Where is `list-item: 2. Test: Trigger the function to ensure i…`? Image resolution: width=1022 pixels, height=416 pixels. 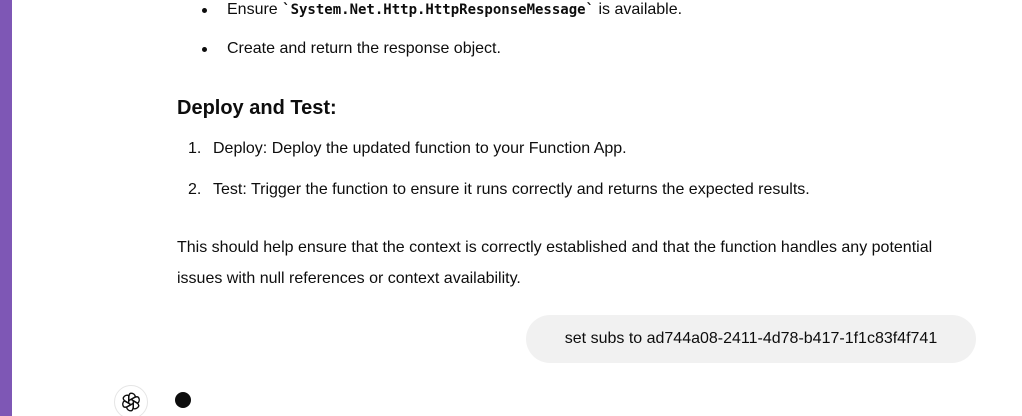
list-item: 2. Test: Trigger the function to ensure i… is located at coordinates (499, 190).